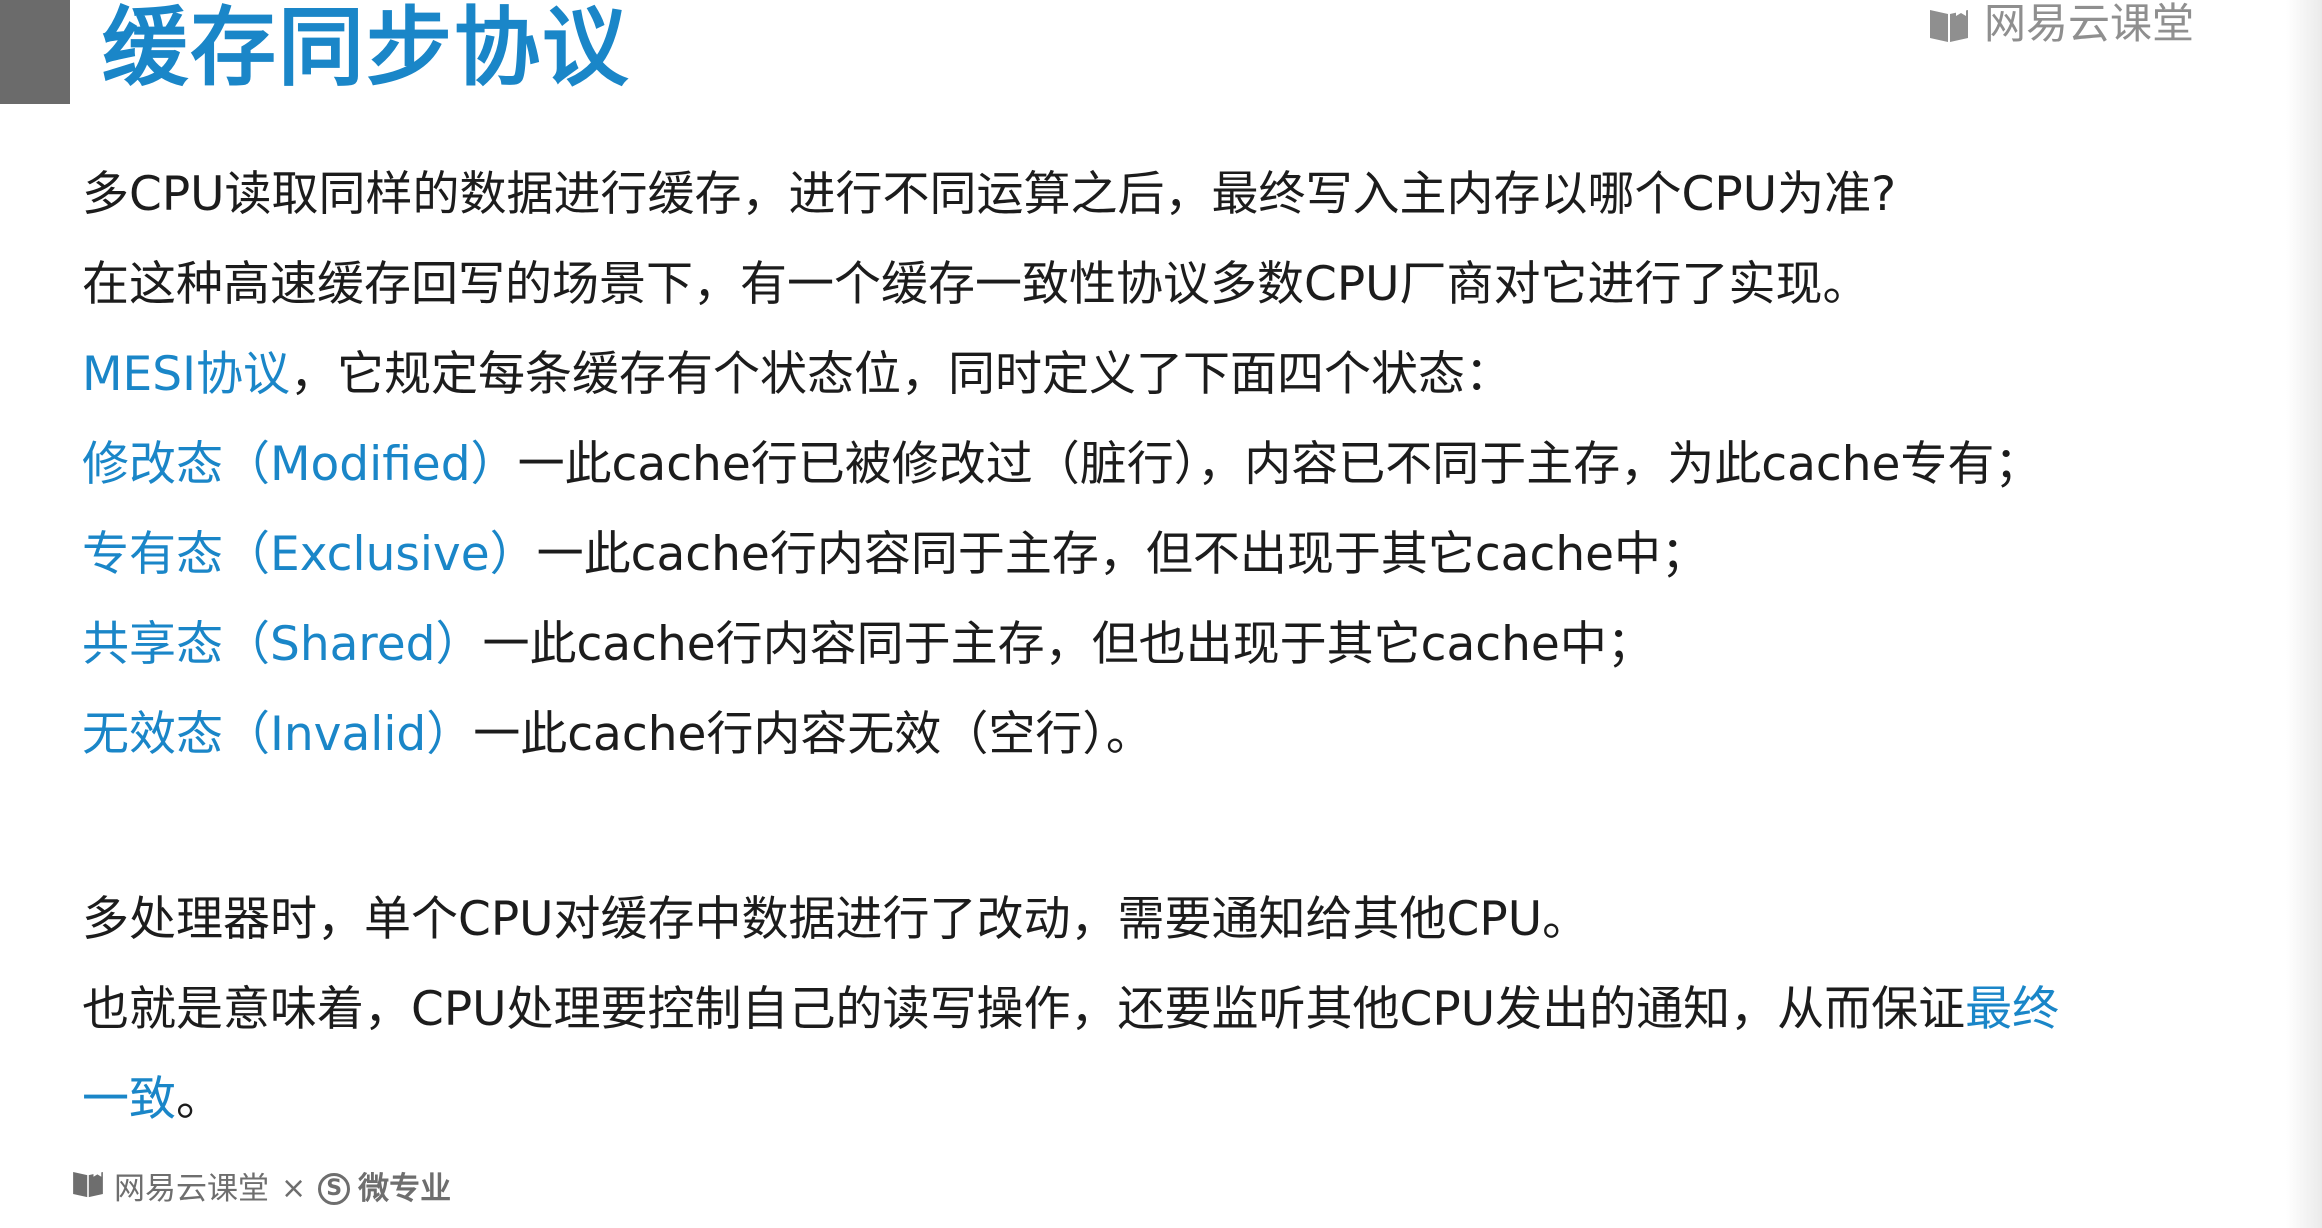 The image size is (2322, 1228). I want to click on text-line-coherence: 在这种高速缓存回写的场景下，有一个缓存一致性协议多数CPU厂商对它进行了实现。, so click(976, 284).